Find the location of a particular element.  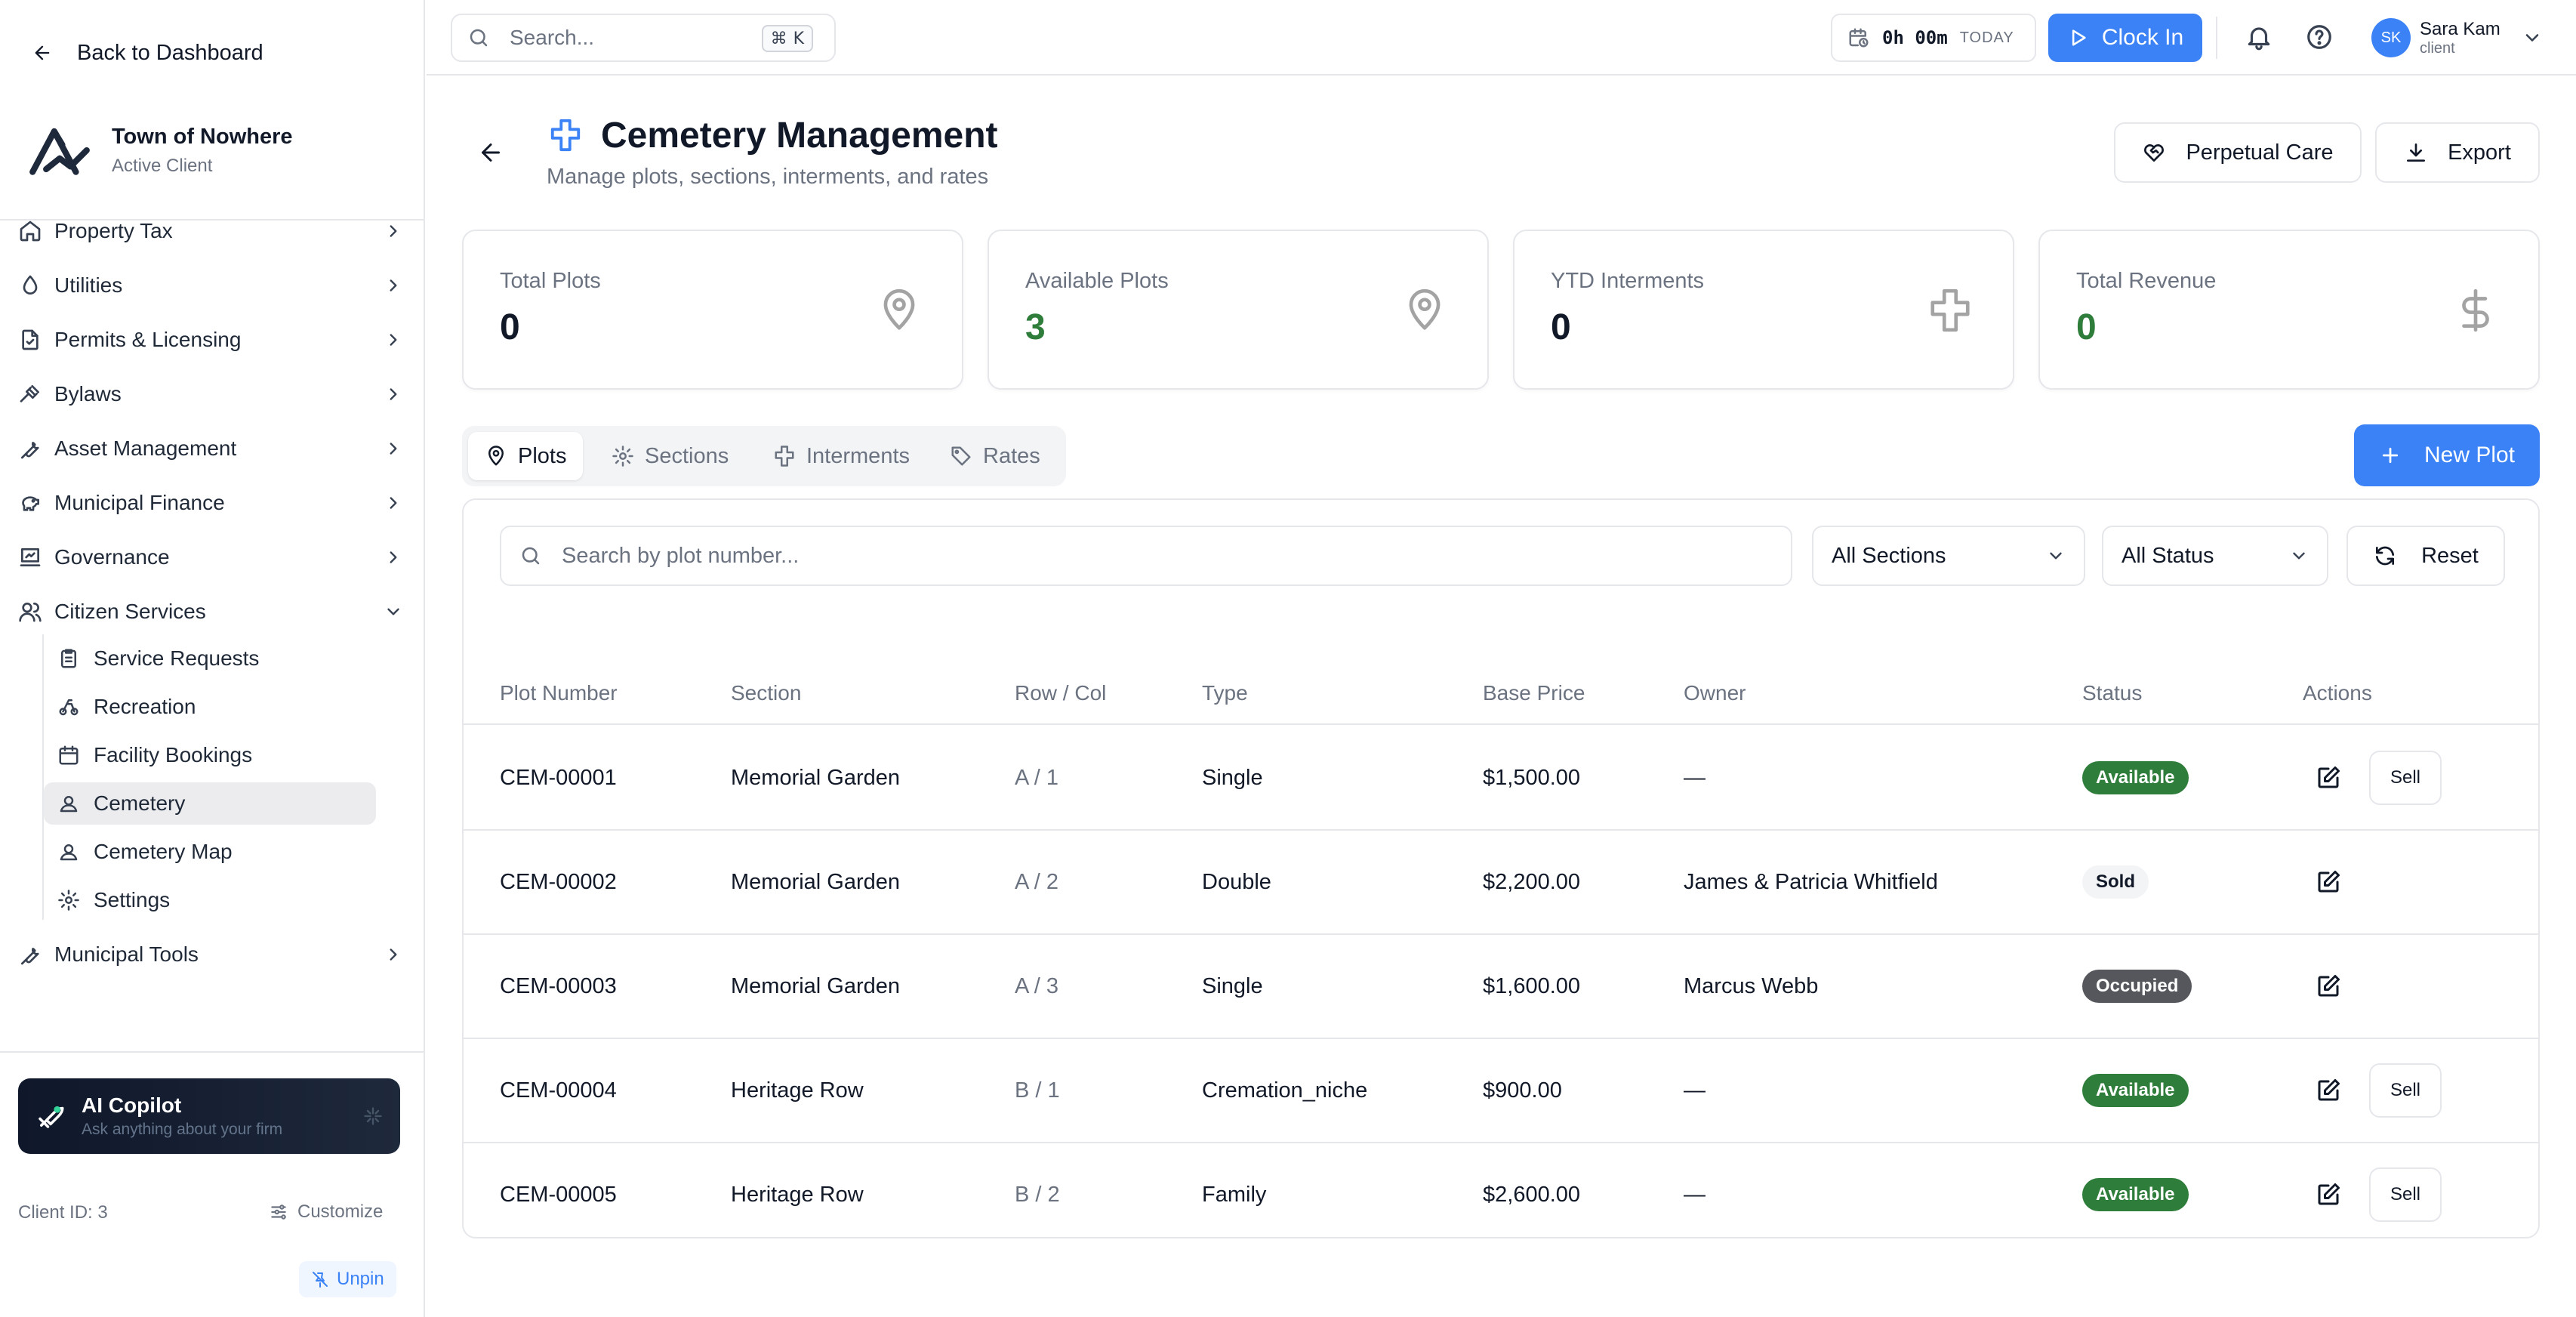

stat-card-ytd-interments: YTD Interments 0 is located at coordinates (1764, 310).